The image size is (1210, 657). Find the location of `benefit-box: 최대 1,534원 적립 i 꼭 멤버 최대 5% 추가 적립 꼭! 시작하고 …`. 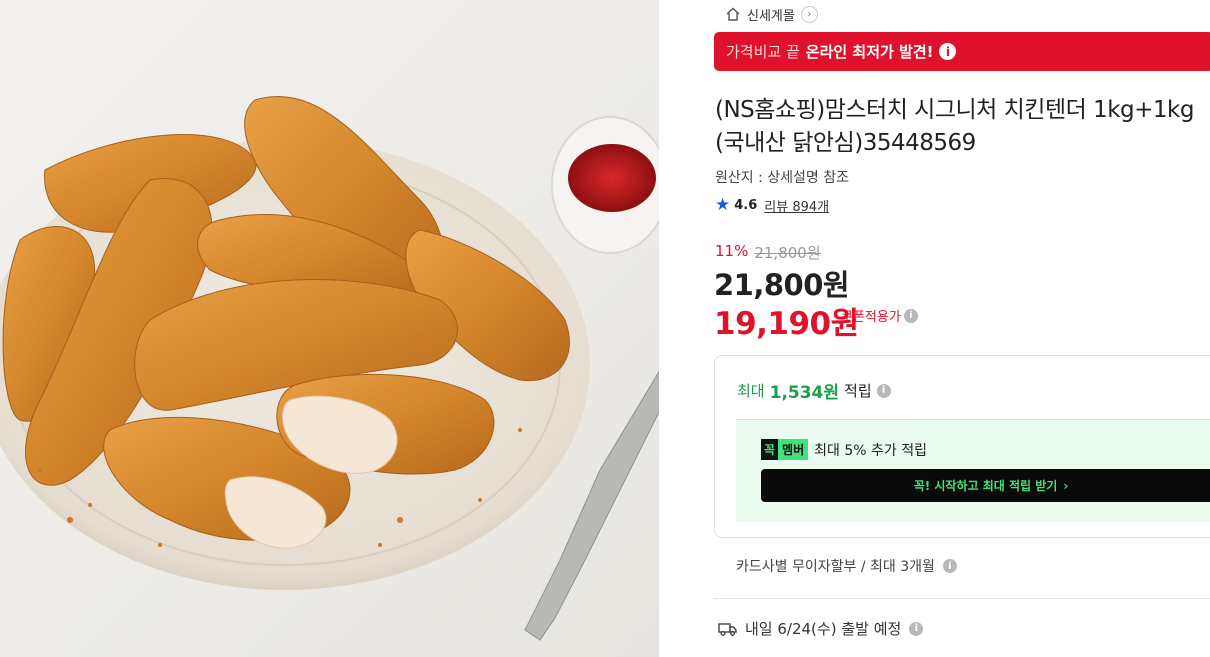

benefit-box: 최대 1,534원 적립 i 꼭 멤버 최대 5% 추가 적립 꼭! 시작하고 … is located at coordinates (962, 446).